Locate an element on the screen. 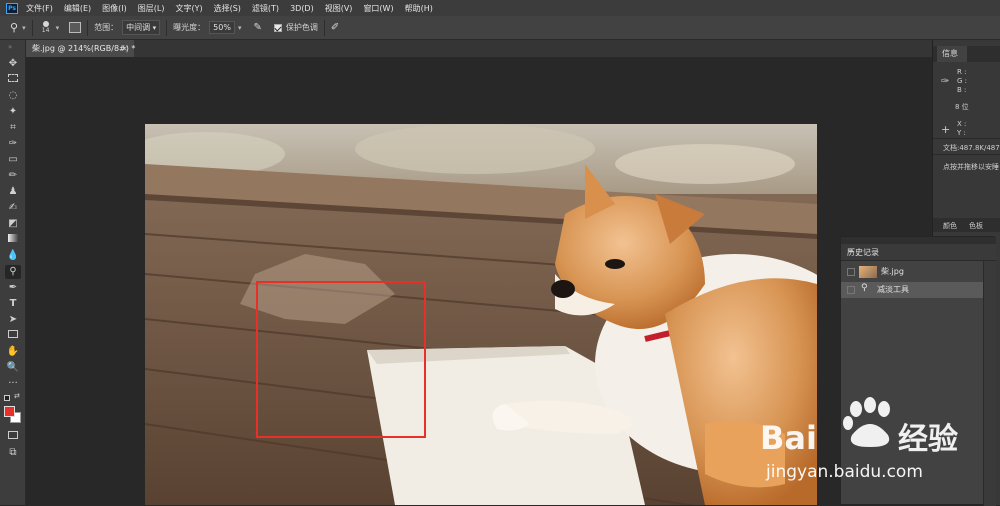  rectangle-tool-icon is located at coordinates (13, 336).